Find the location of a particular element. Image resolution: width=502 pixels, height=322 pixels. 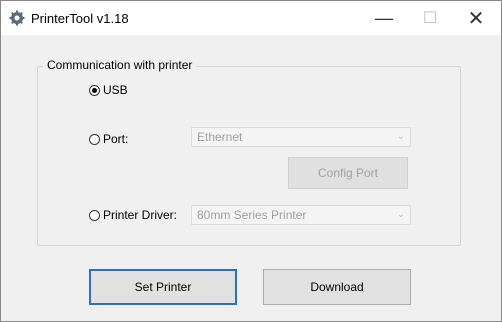

usb-radio-button is located at coordinates (94, 90).